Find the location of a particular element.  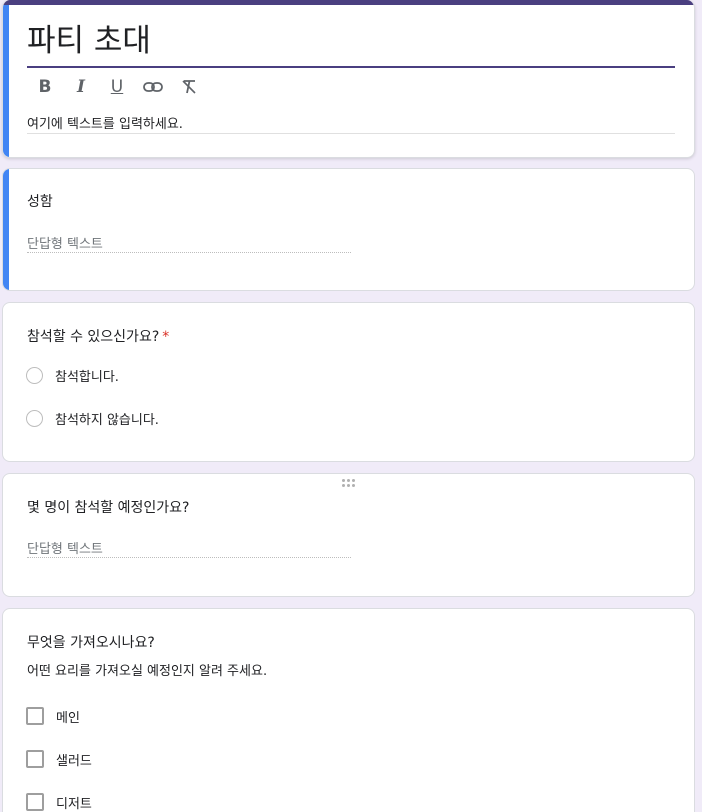

underline-button: U is located at coordinates (117, 87).